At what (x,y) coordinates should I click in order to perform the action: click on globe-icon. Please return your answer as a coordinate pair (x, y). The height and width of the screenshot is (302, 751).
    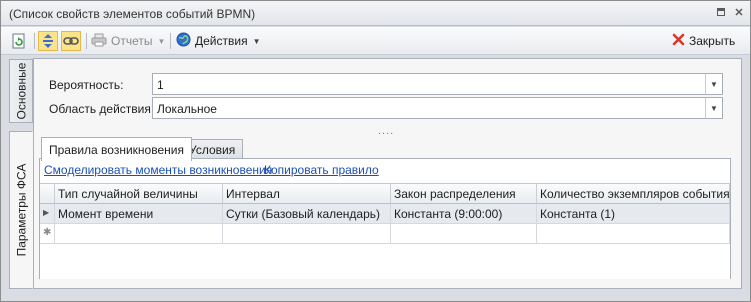
    Looking at the image, I should click on (183, 41).